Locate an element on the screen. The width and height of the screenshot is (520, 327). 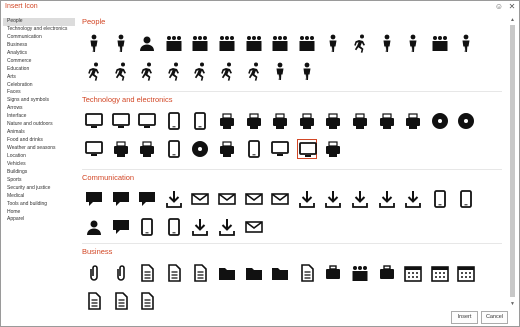
television-icon is located at coordinates (280, 149).